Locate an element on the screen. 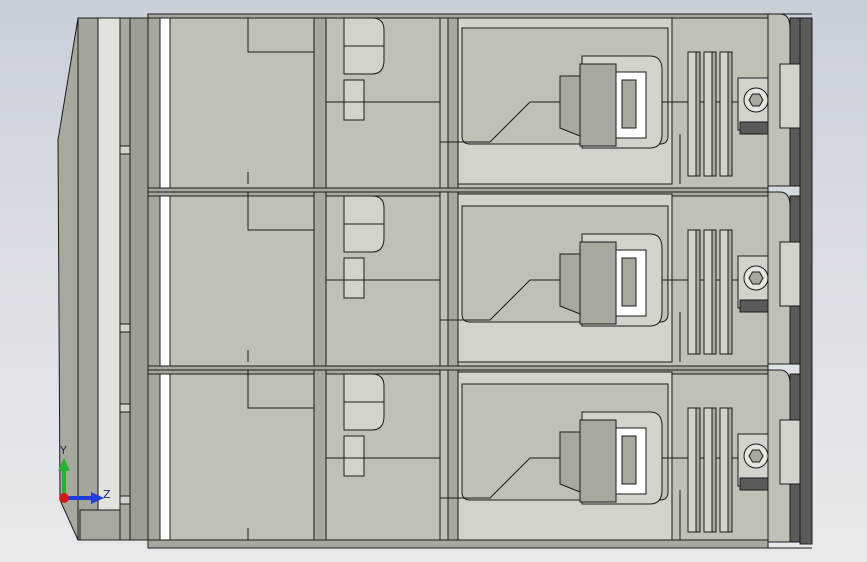 Image resolution: width=867 pixels, height=562 pixels. bottom-rail is located at coordinates (458, 544).